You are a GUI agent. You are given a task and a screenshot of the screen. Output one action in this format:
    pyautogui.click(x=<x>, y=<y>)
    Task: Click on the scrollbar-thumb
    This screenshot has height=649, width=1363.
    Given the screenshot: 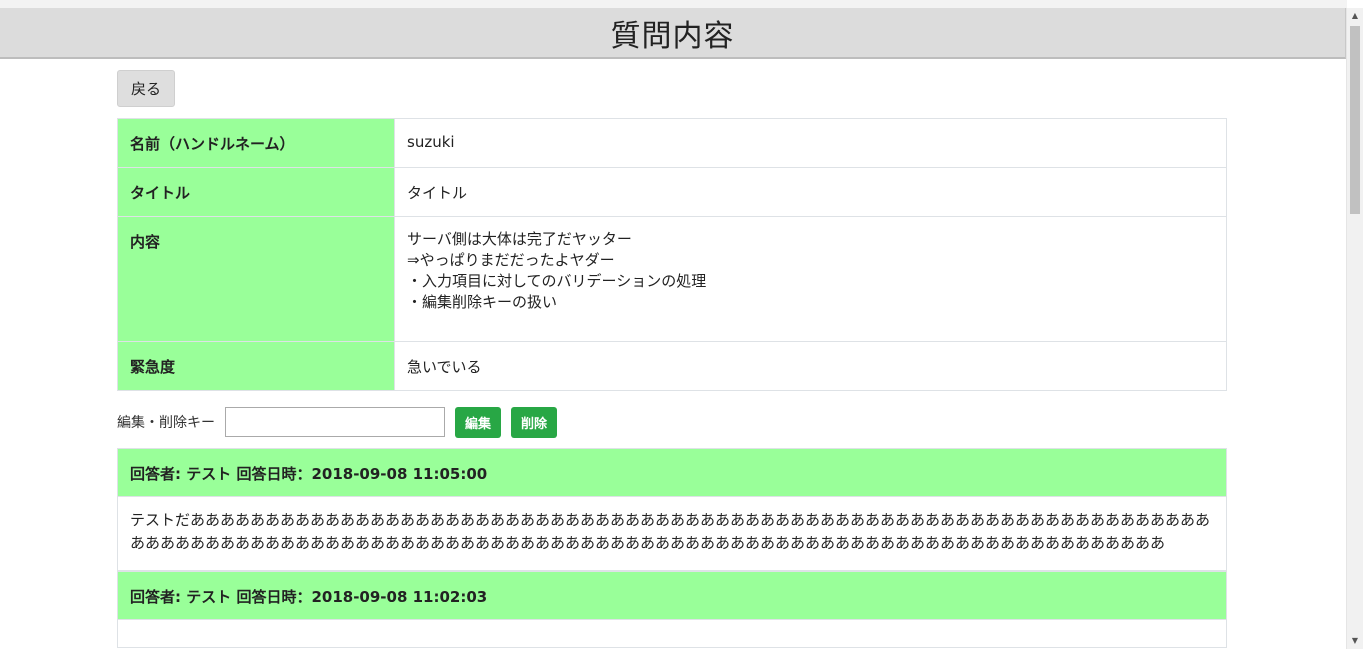 What is the action you would take?
    pyautogui.click(x=1355, y=120)
    